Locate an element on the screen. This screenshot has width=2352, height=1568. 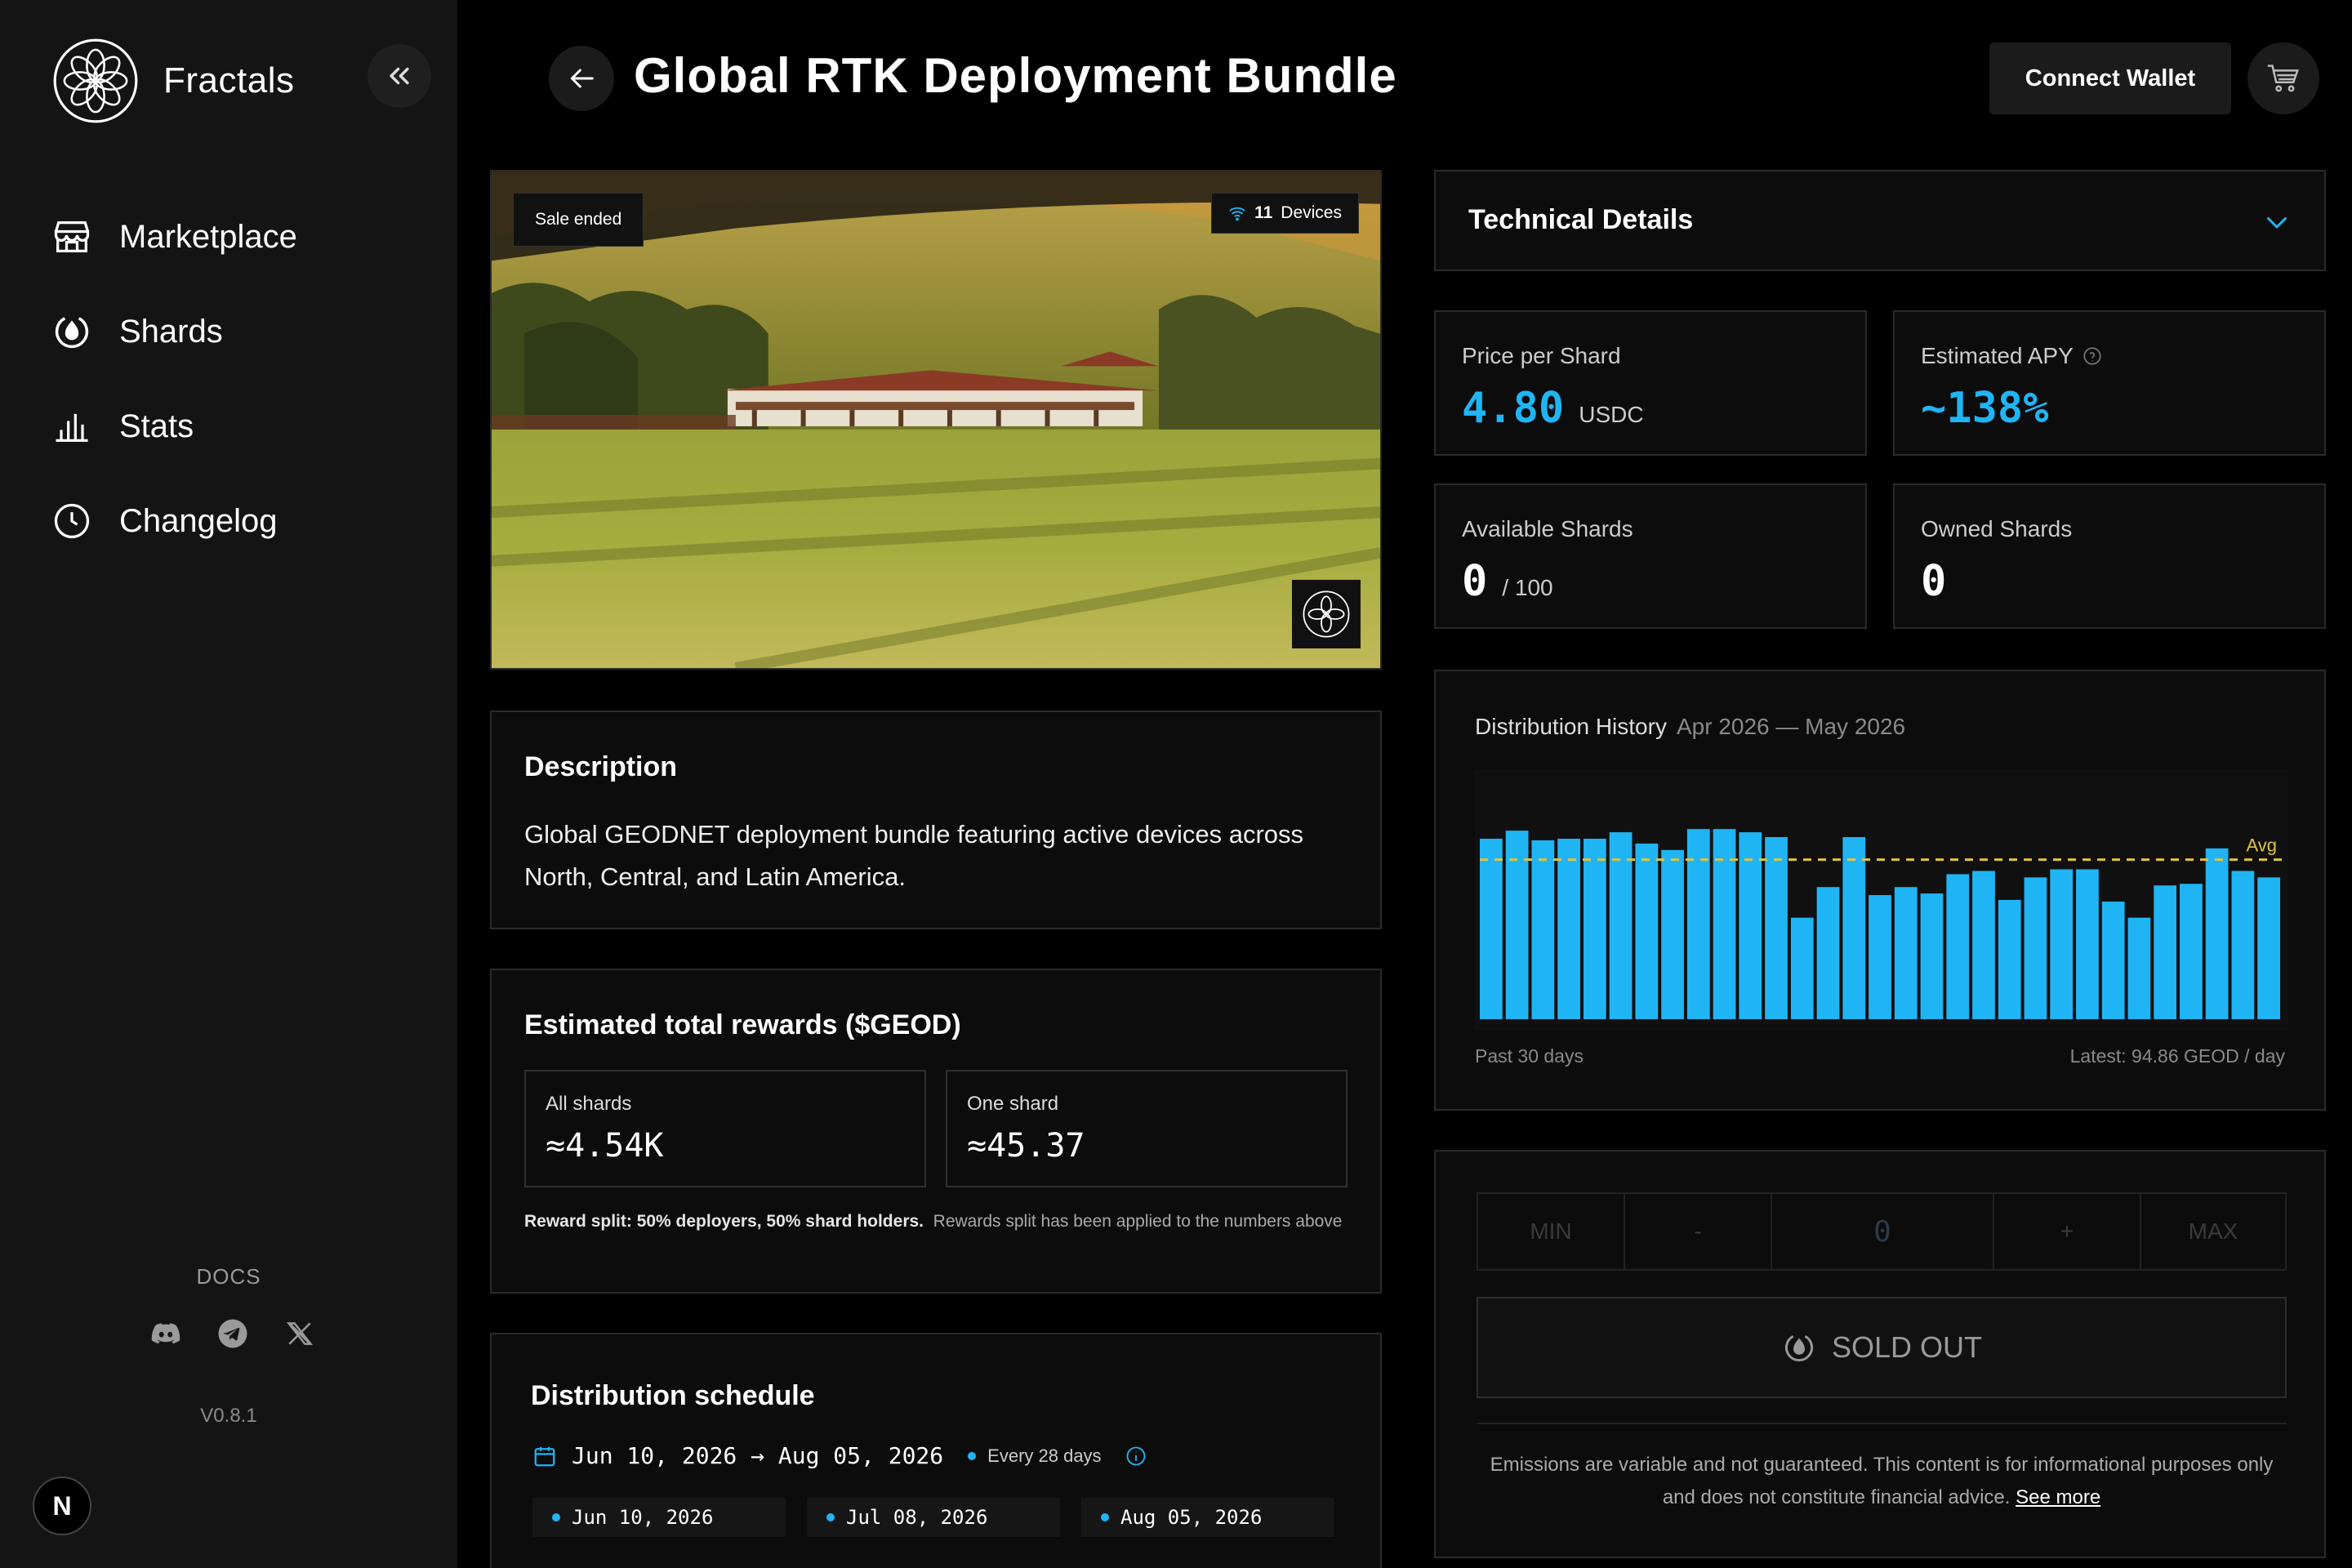
rewards-heading: Estimated total rewards ($GEOD) is located at coordinates (742, 1024).